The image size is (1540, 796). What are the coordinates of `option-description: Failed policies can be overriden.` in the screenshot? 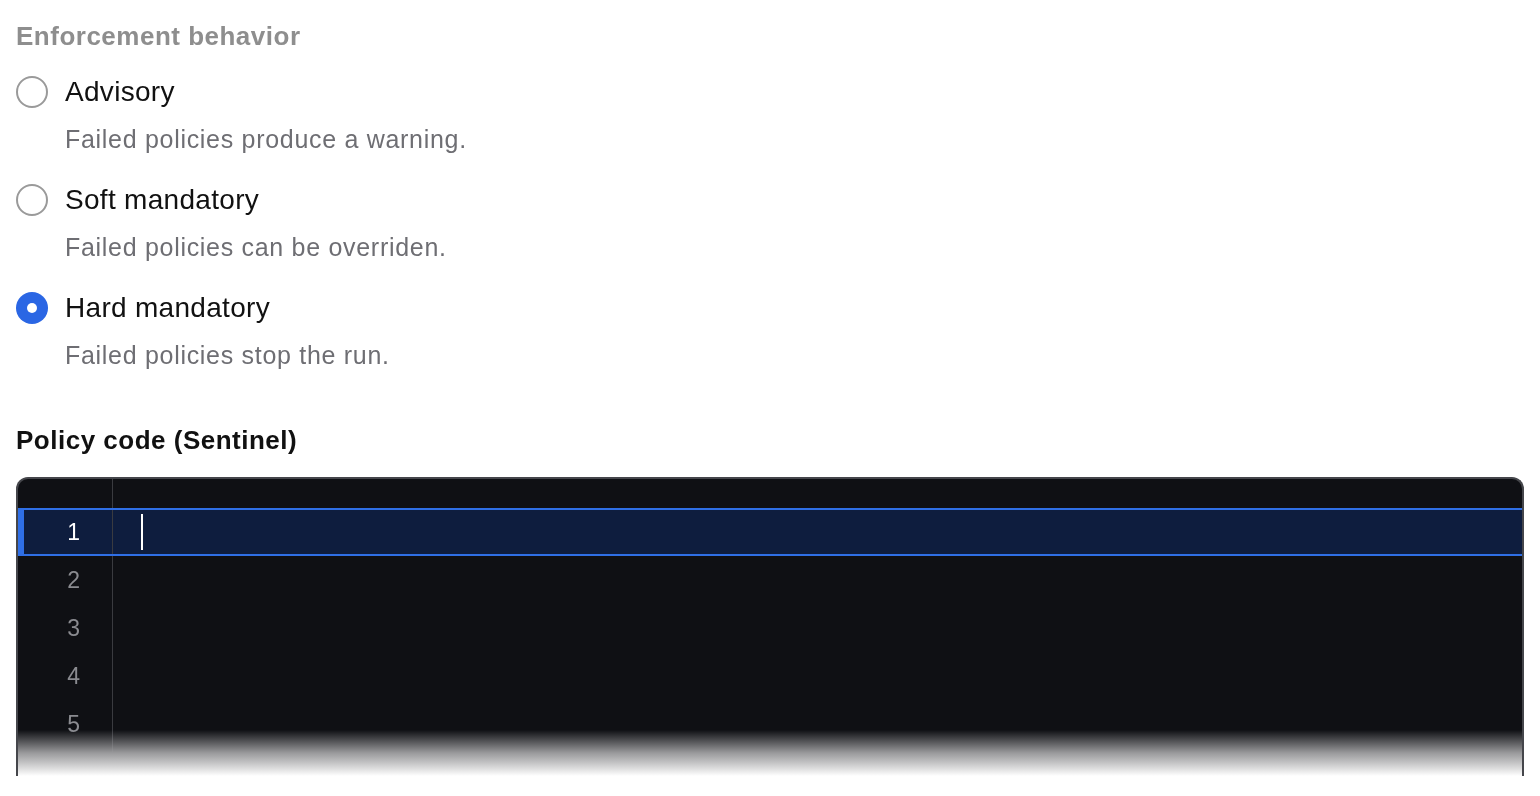 It's located at (256, 247).